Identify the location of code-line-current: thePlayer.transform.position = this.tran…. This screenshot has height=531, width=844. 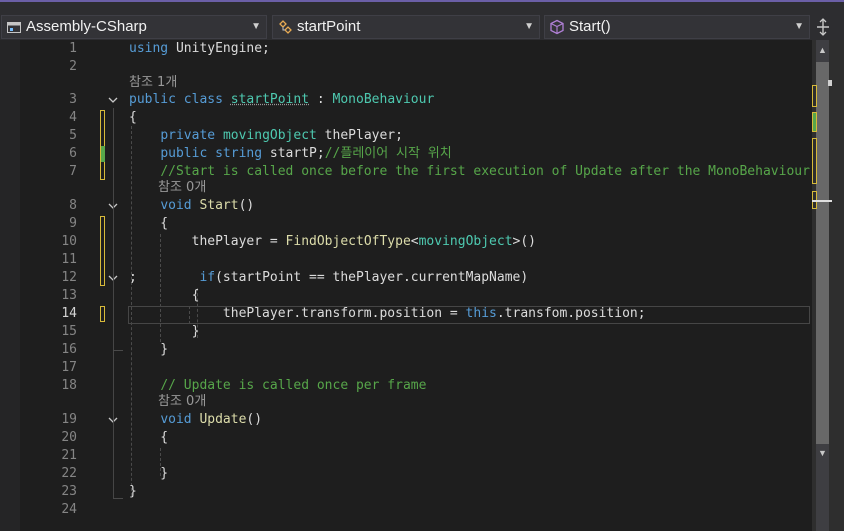
(387, 314).